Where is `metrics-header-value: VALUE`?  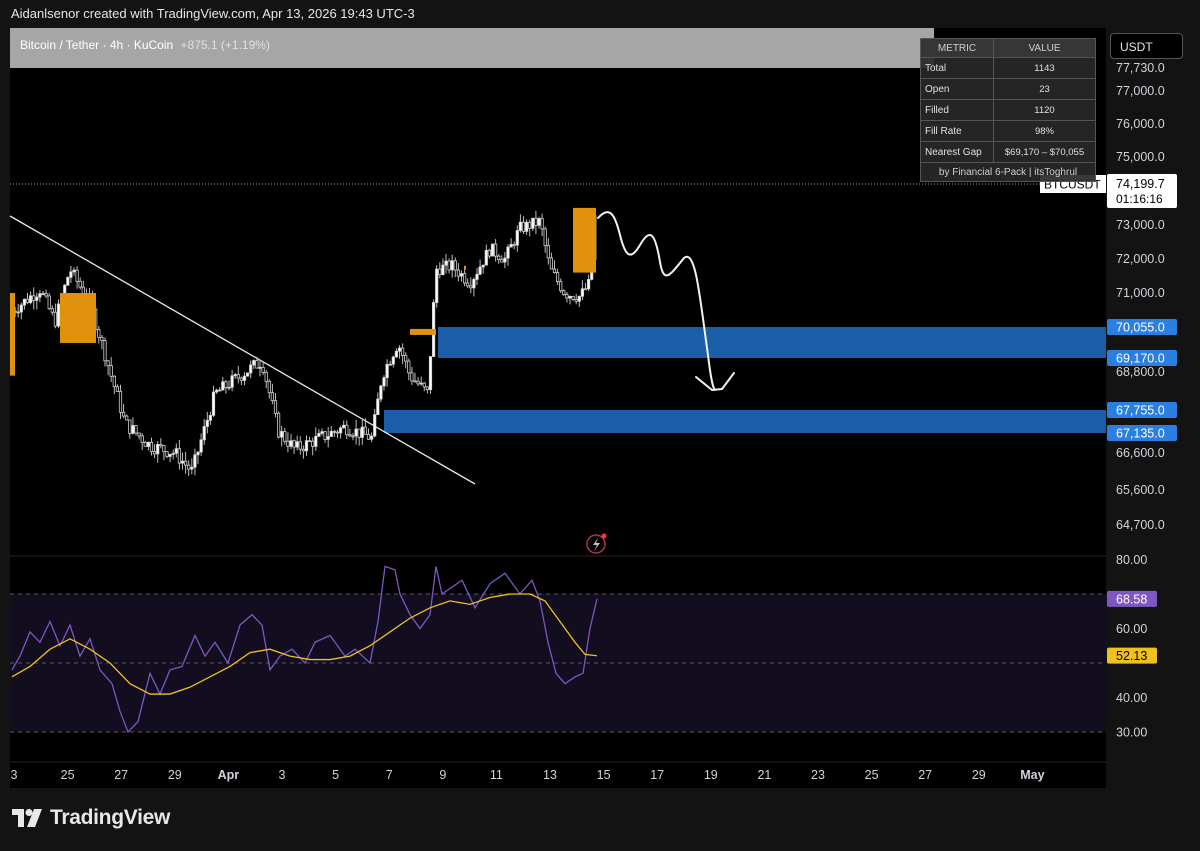
metrics-header-value: VALUE is located at coordinates (1044, 48).